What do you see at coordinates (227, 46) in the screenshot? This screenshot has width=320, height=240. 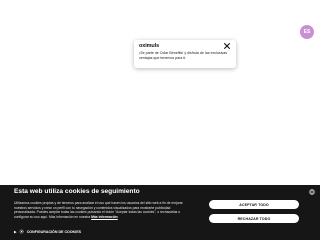 I see `close-icon` at bounding box center [227, 46].